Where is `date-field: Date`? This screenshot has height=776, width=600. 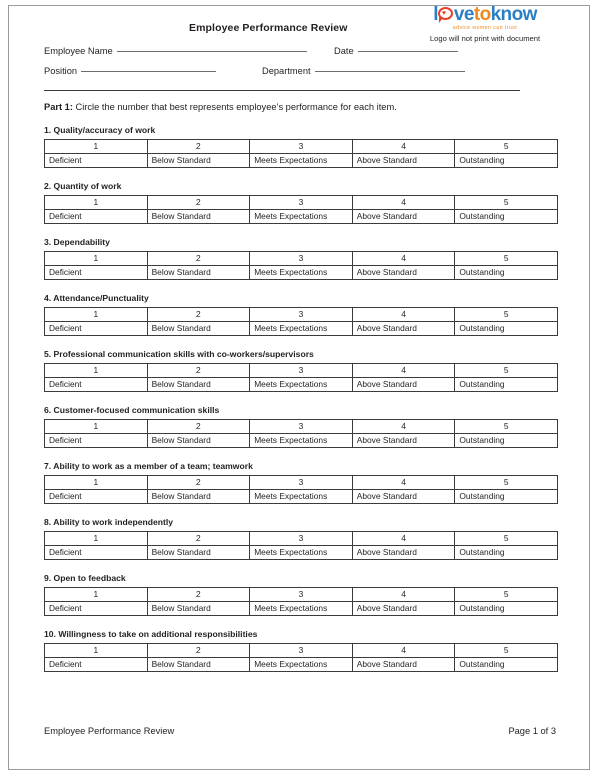
date-field: Date is located at coordinates (396, 51).